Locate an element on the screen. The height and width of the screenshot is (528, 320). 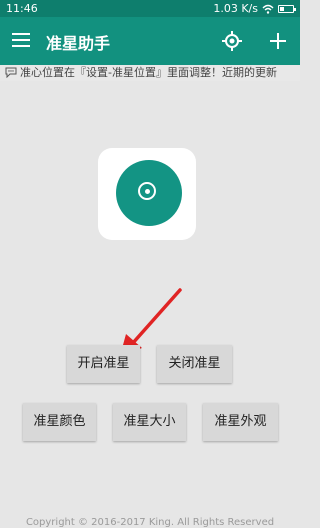
app-bar: 准星助手 is located at coordinates (150, 41).